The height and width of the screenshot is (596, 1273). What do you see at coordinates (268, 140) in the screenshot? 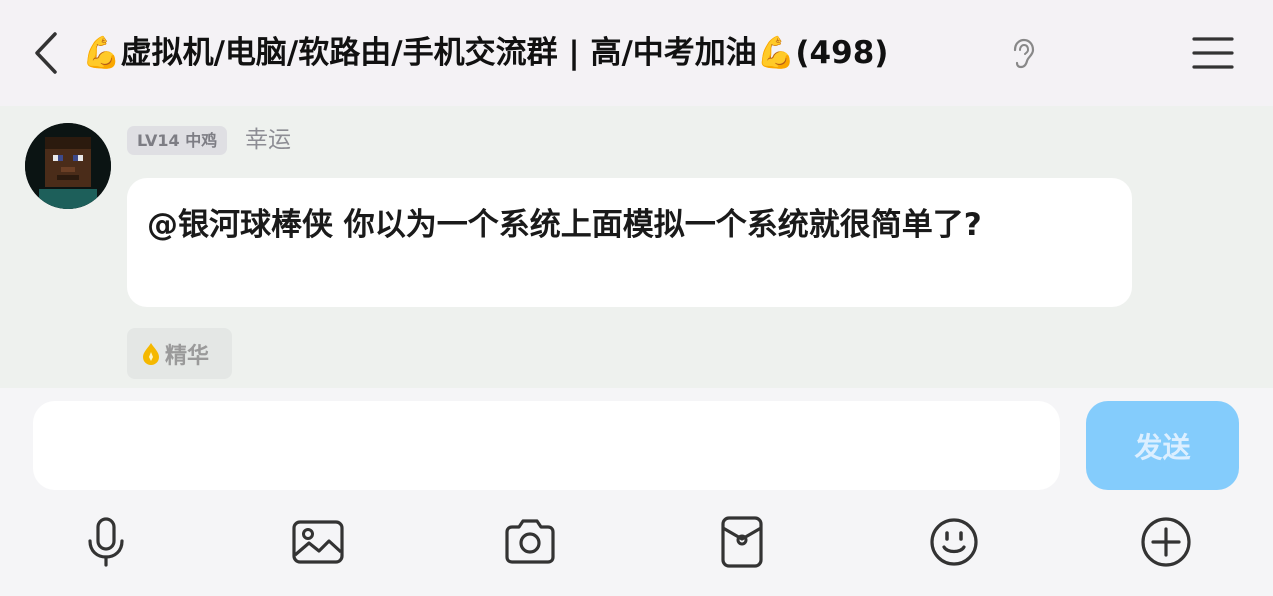
I see `sender-nickname: 幸运` at bounding box center [268, 140].